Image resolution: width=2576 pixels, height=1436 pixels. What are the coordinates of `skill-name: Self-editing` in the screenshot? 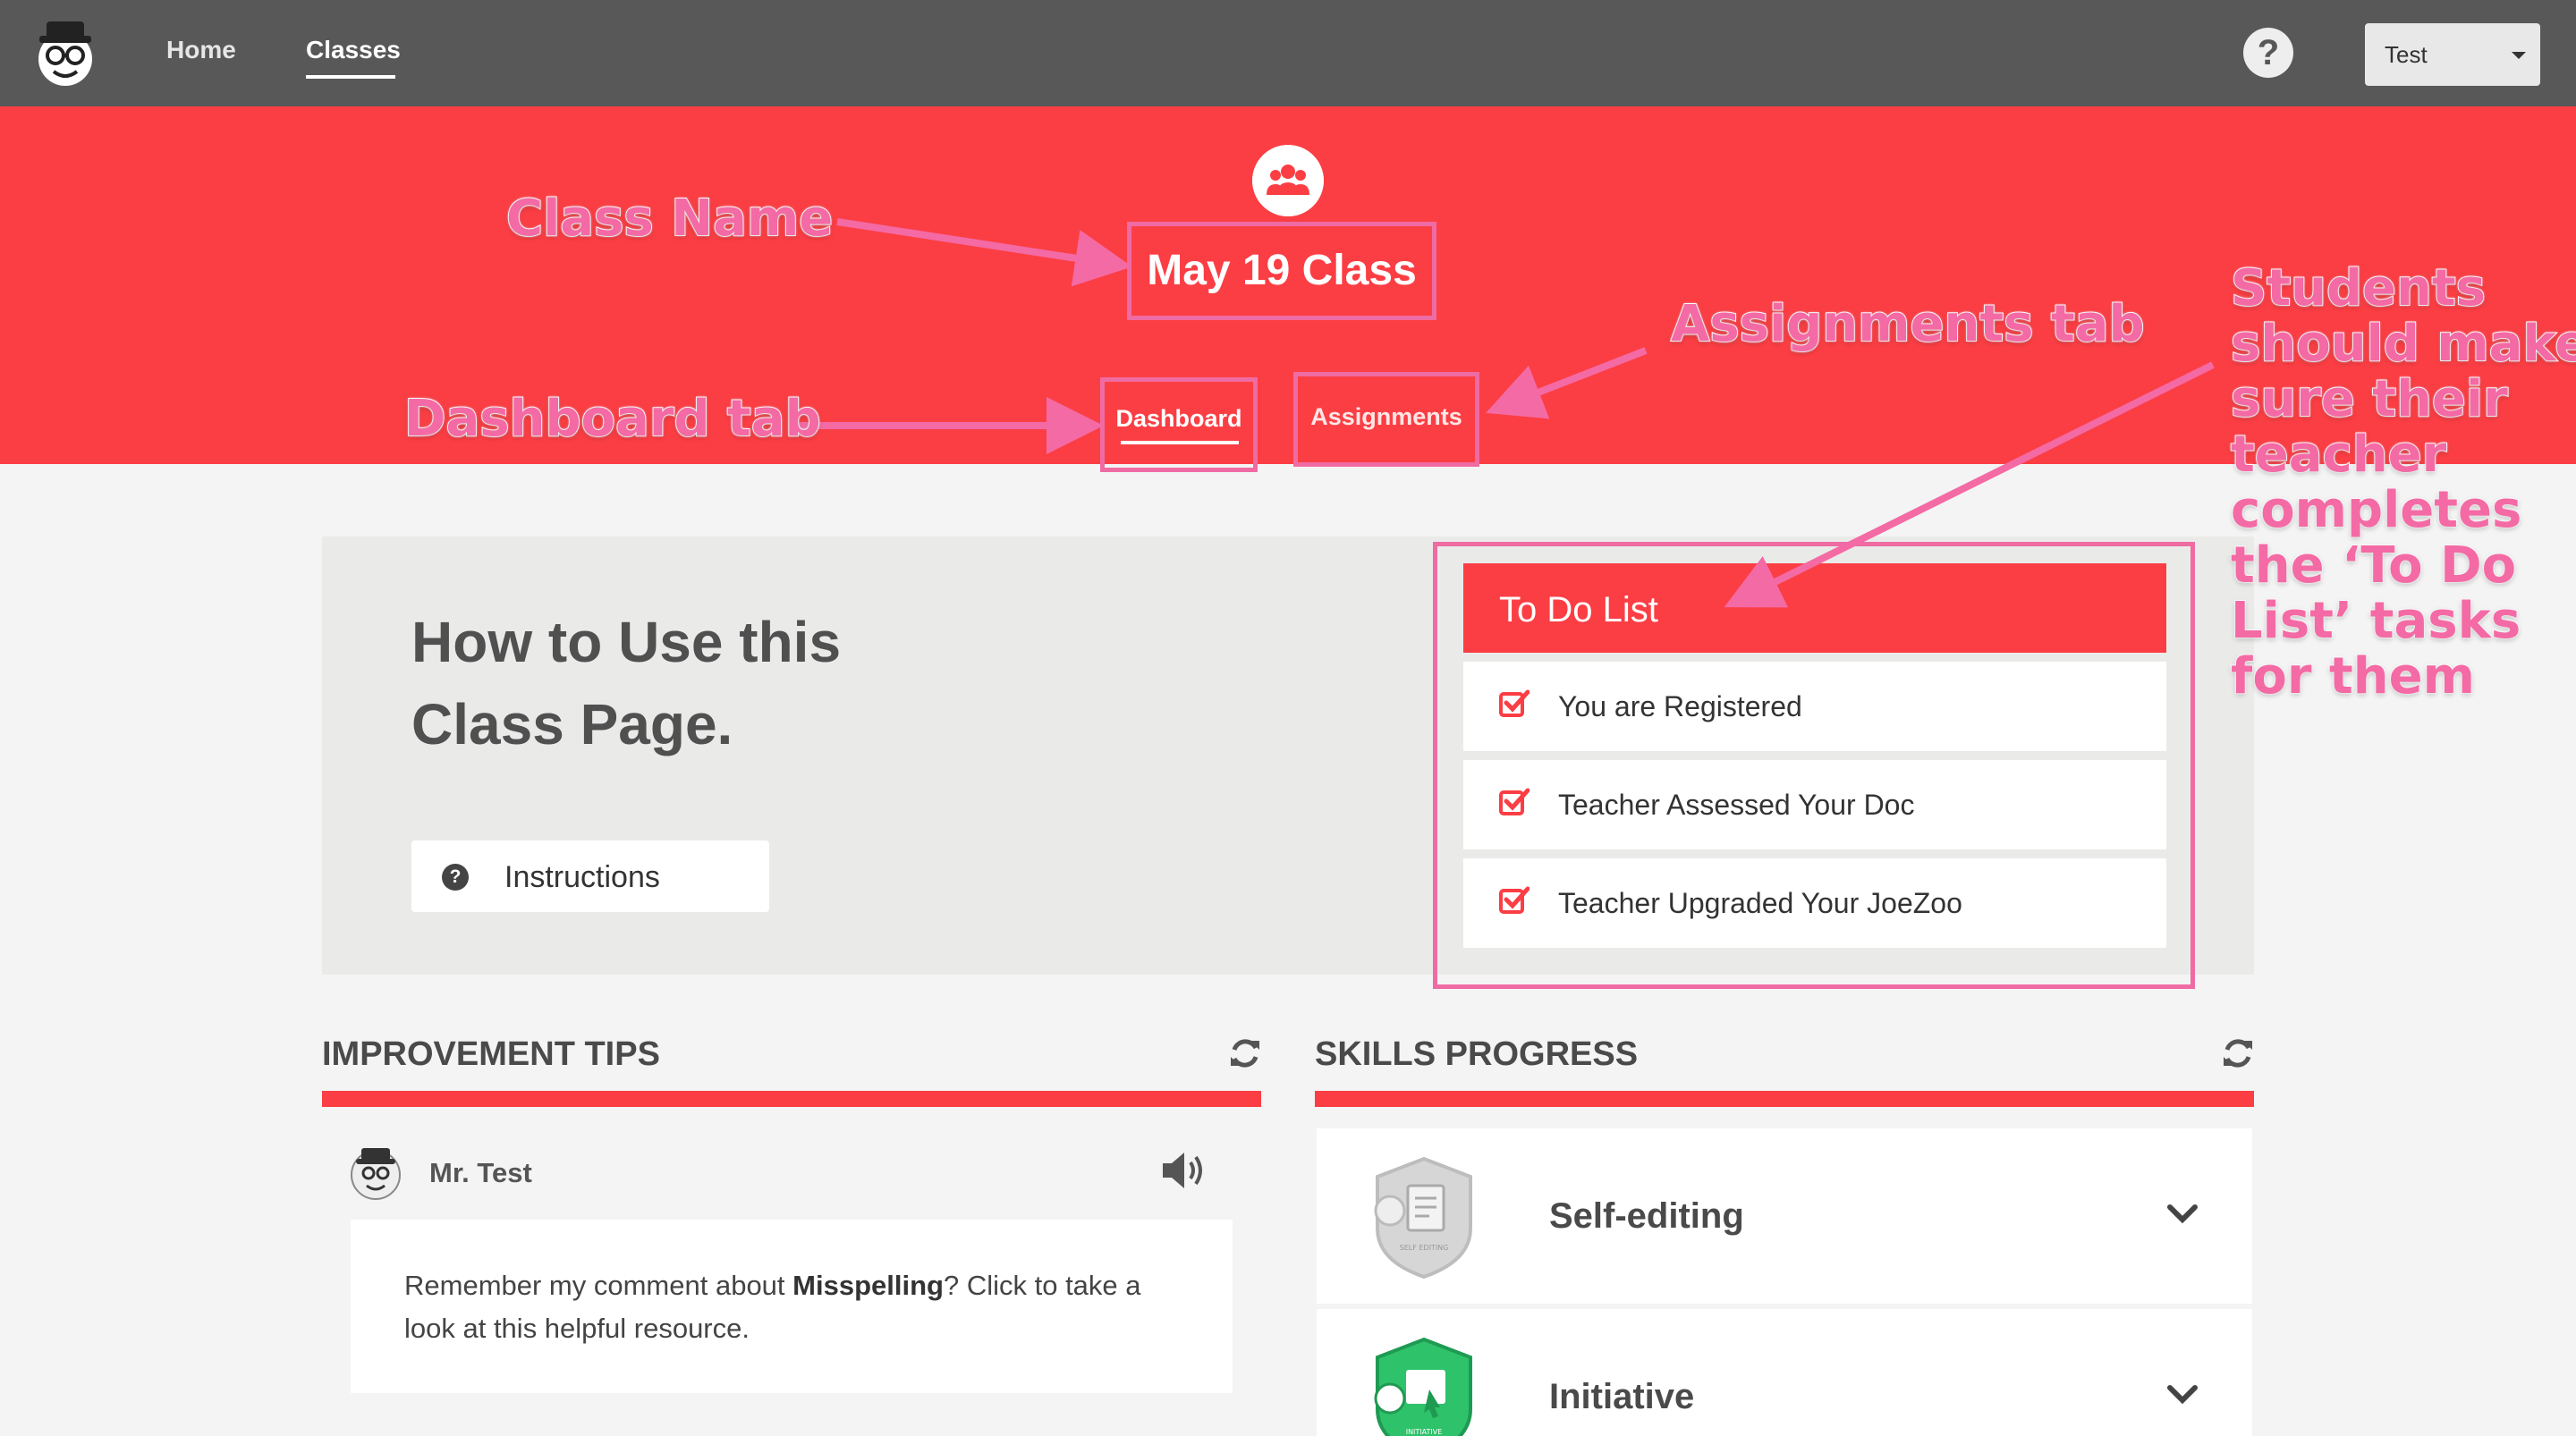 It's located at (1646, 1216).